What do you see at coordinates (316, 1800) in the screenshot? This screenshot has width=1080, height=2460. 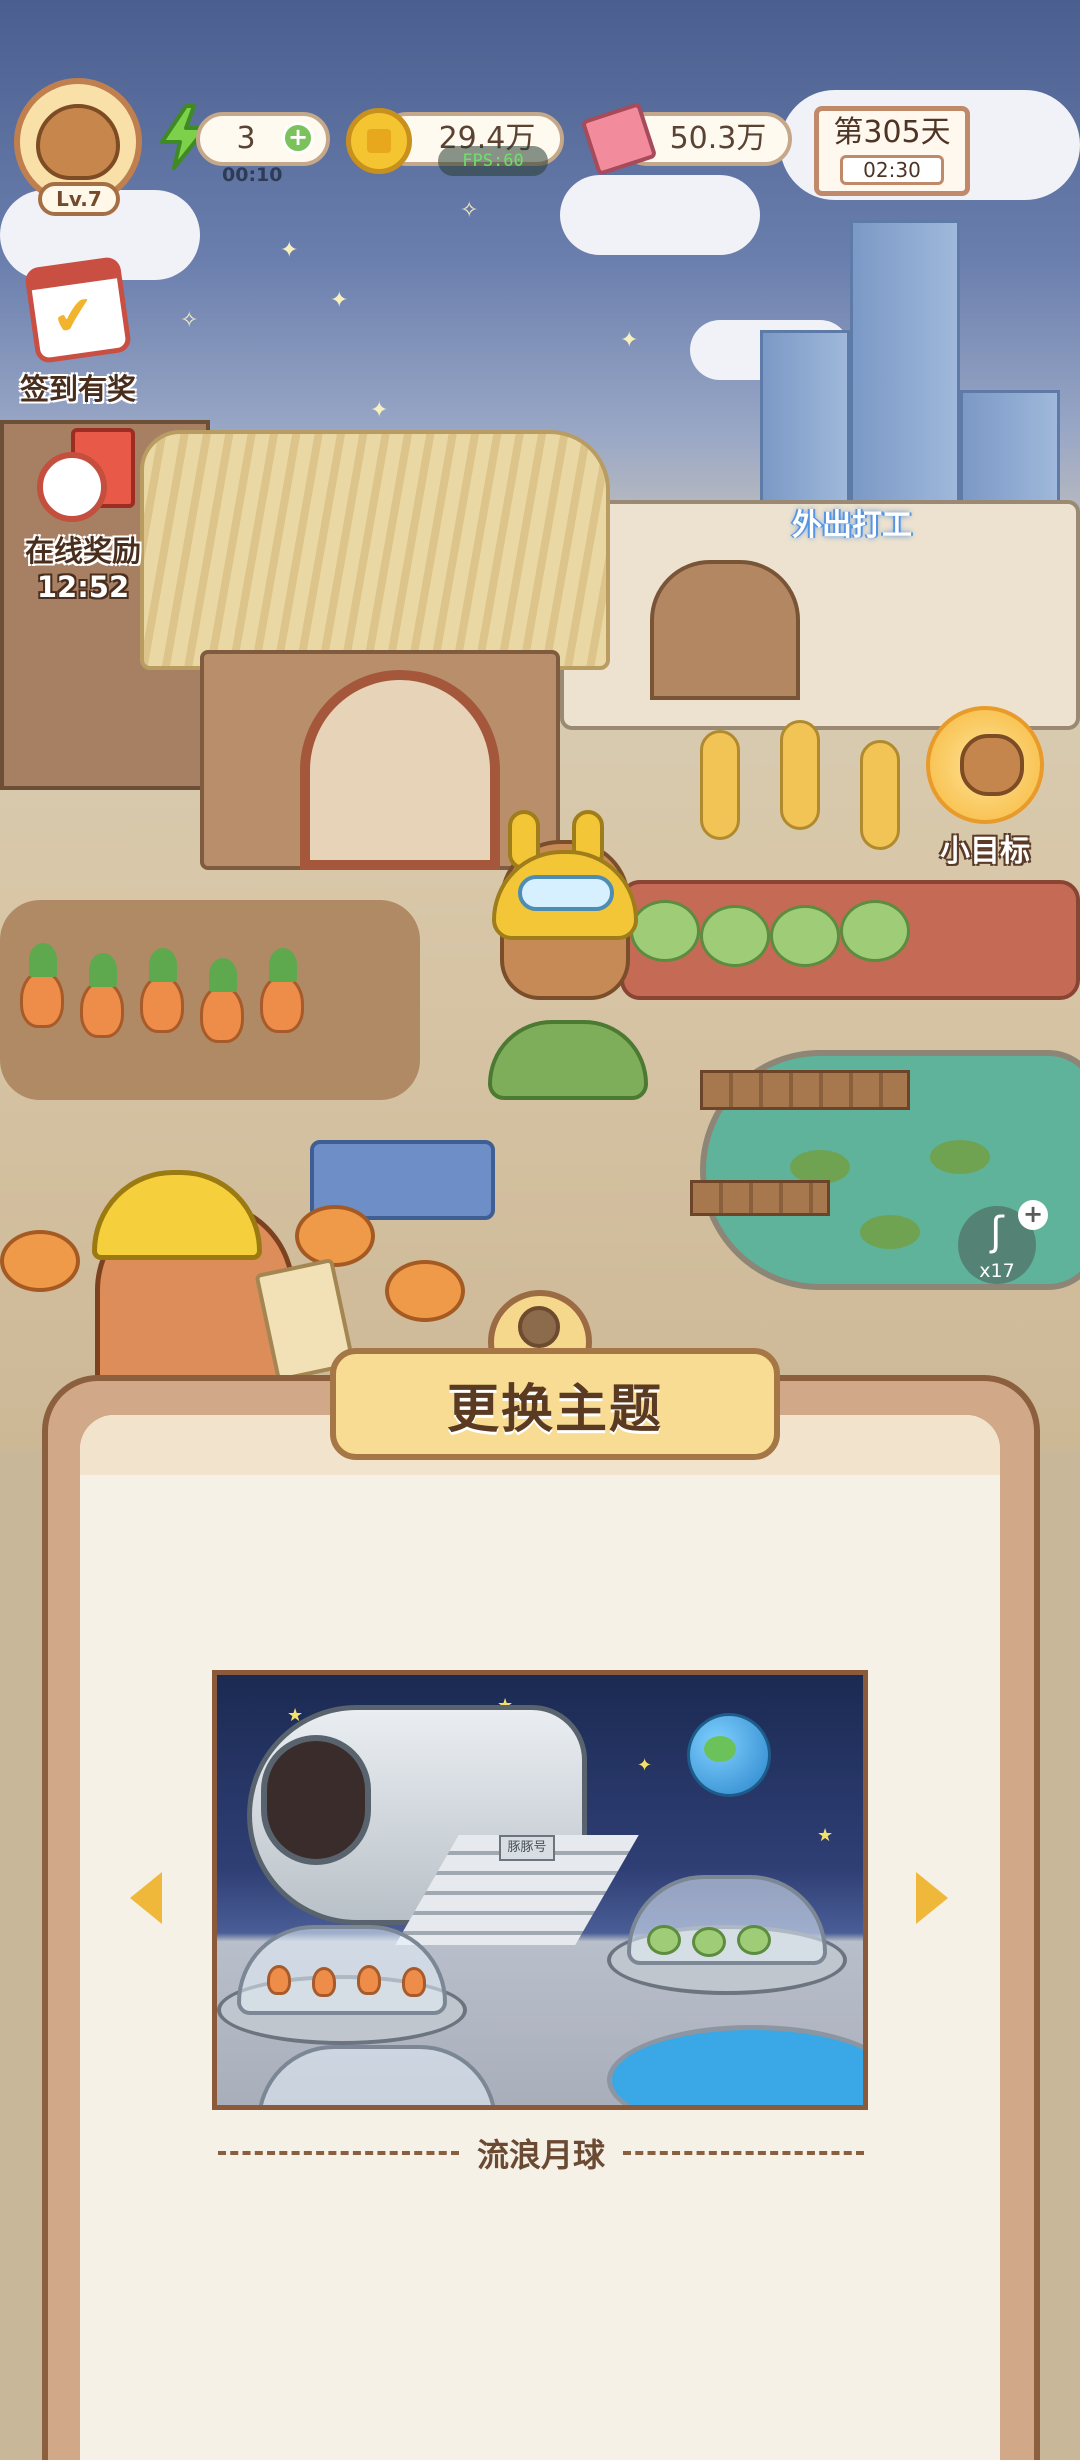 I see `rocket-porthole` at bounding box center [316, 1800].